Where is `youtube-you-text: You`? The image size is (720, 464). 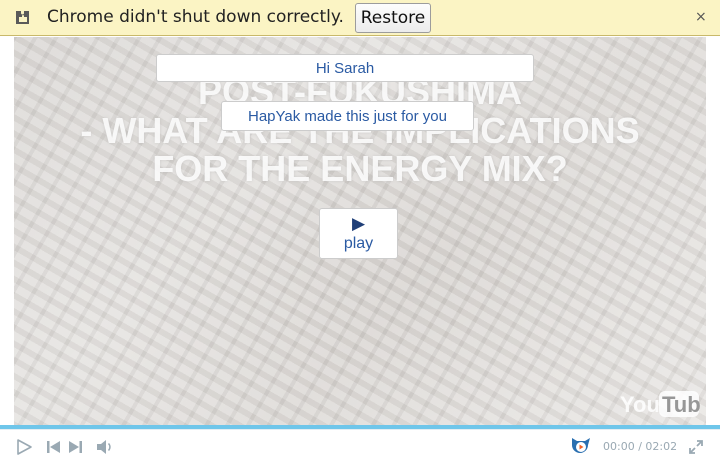 youtube-you-text: You is located at coordinates (640, 404).